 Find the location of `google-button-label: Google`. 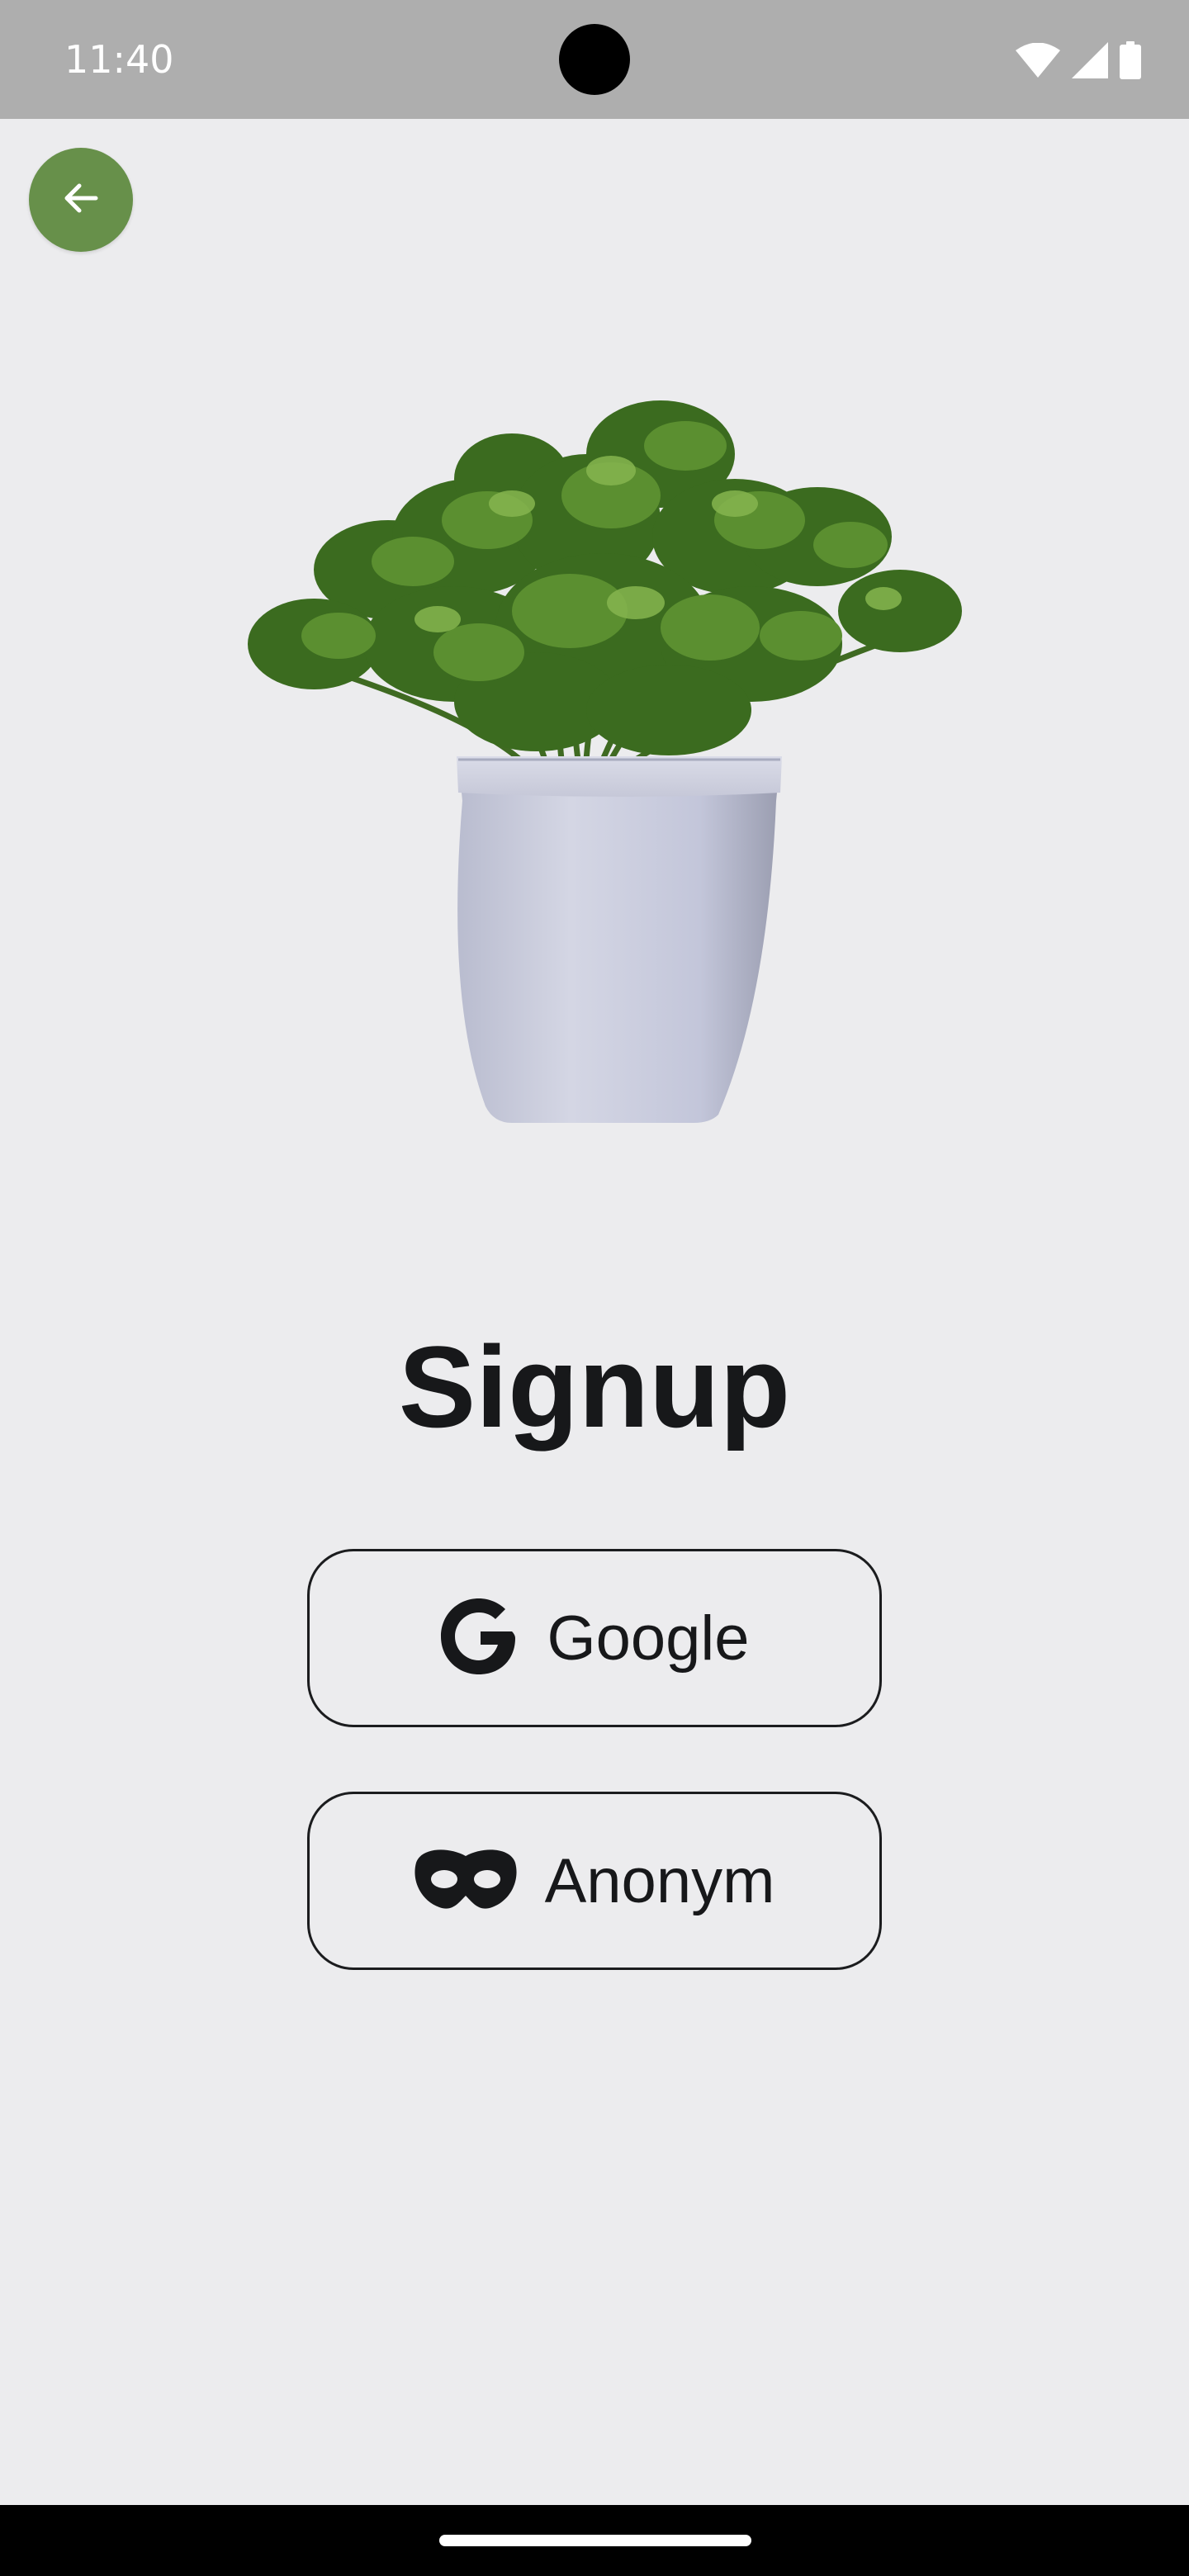

google-button-label: Google is located at coordinates (648, 1638).